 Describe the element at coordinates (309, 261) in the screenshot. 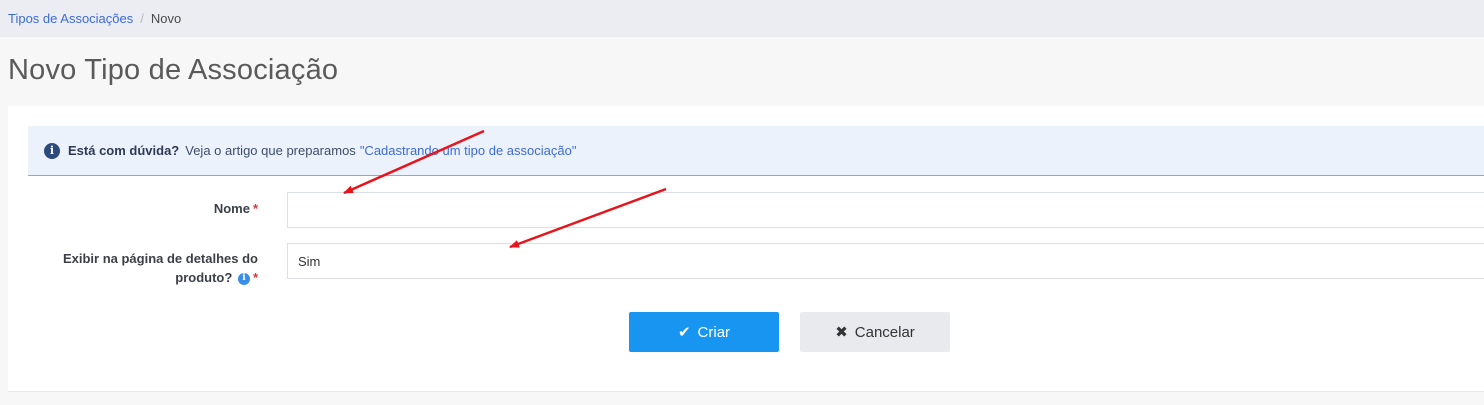

I see `exibir-selected-value: Sim` at that location.